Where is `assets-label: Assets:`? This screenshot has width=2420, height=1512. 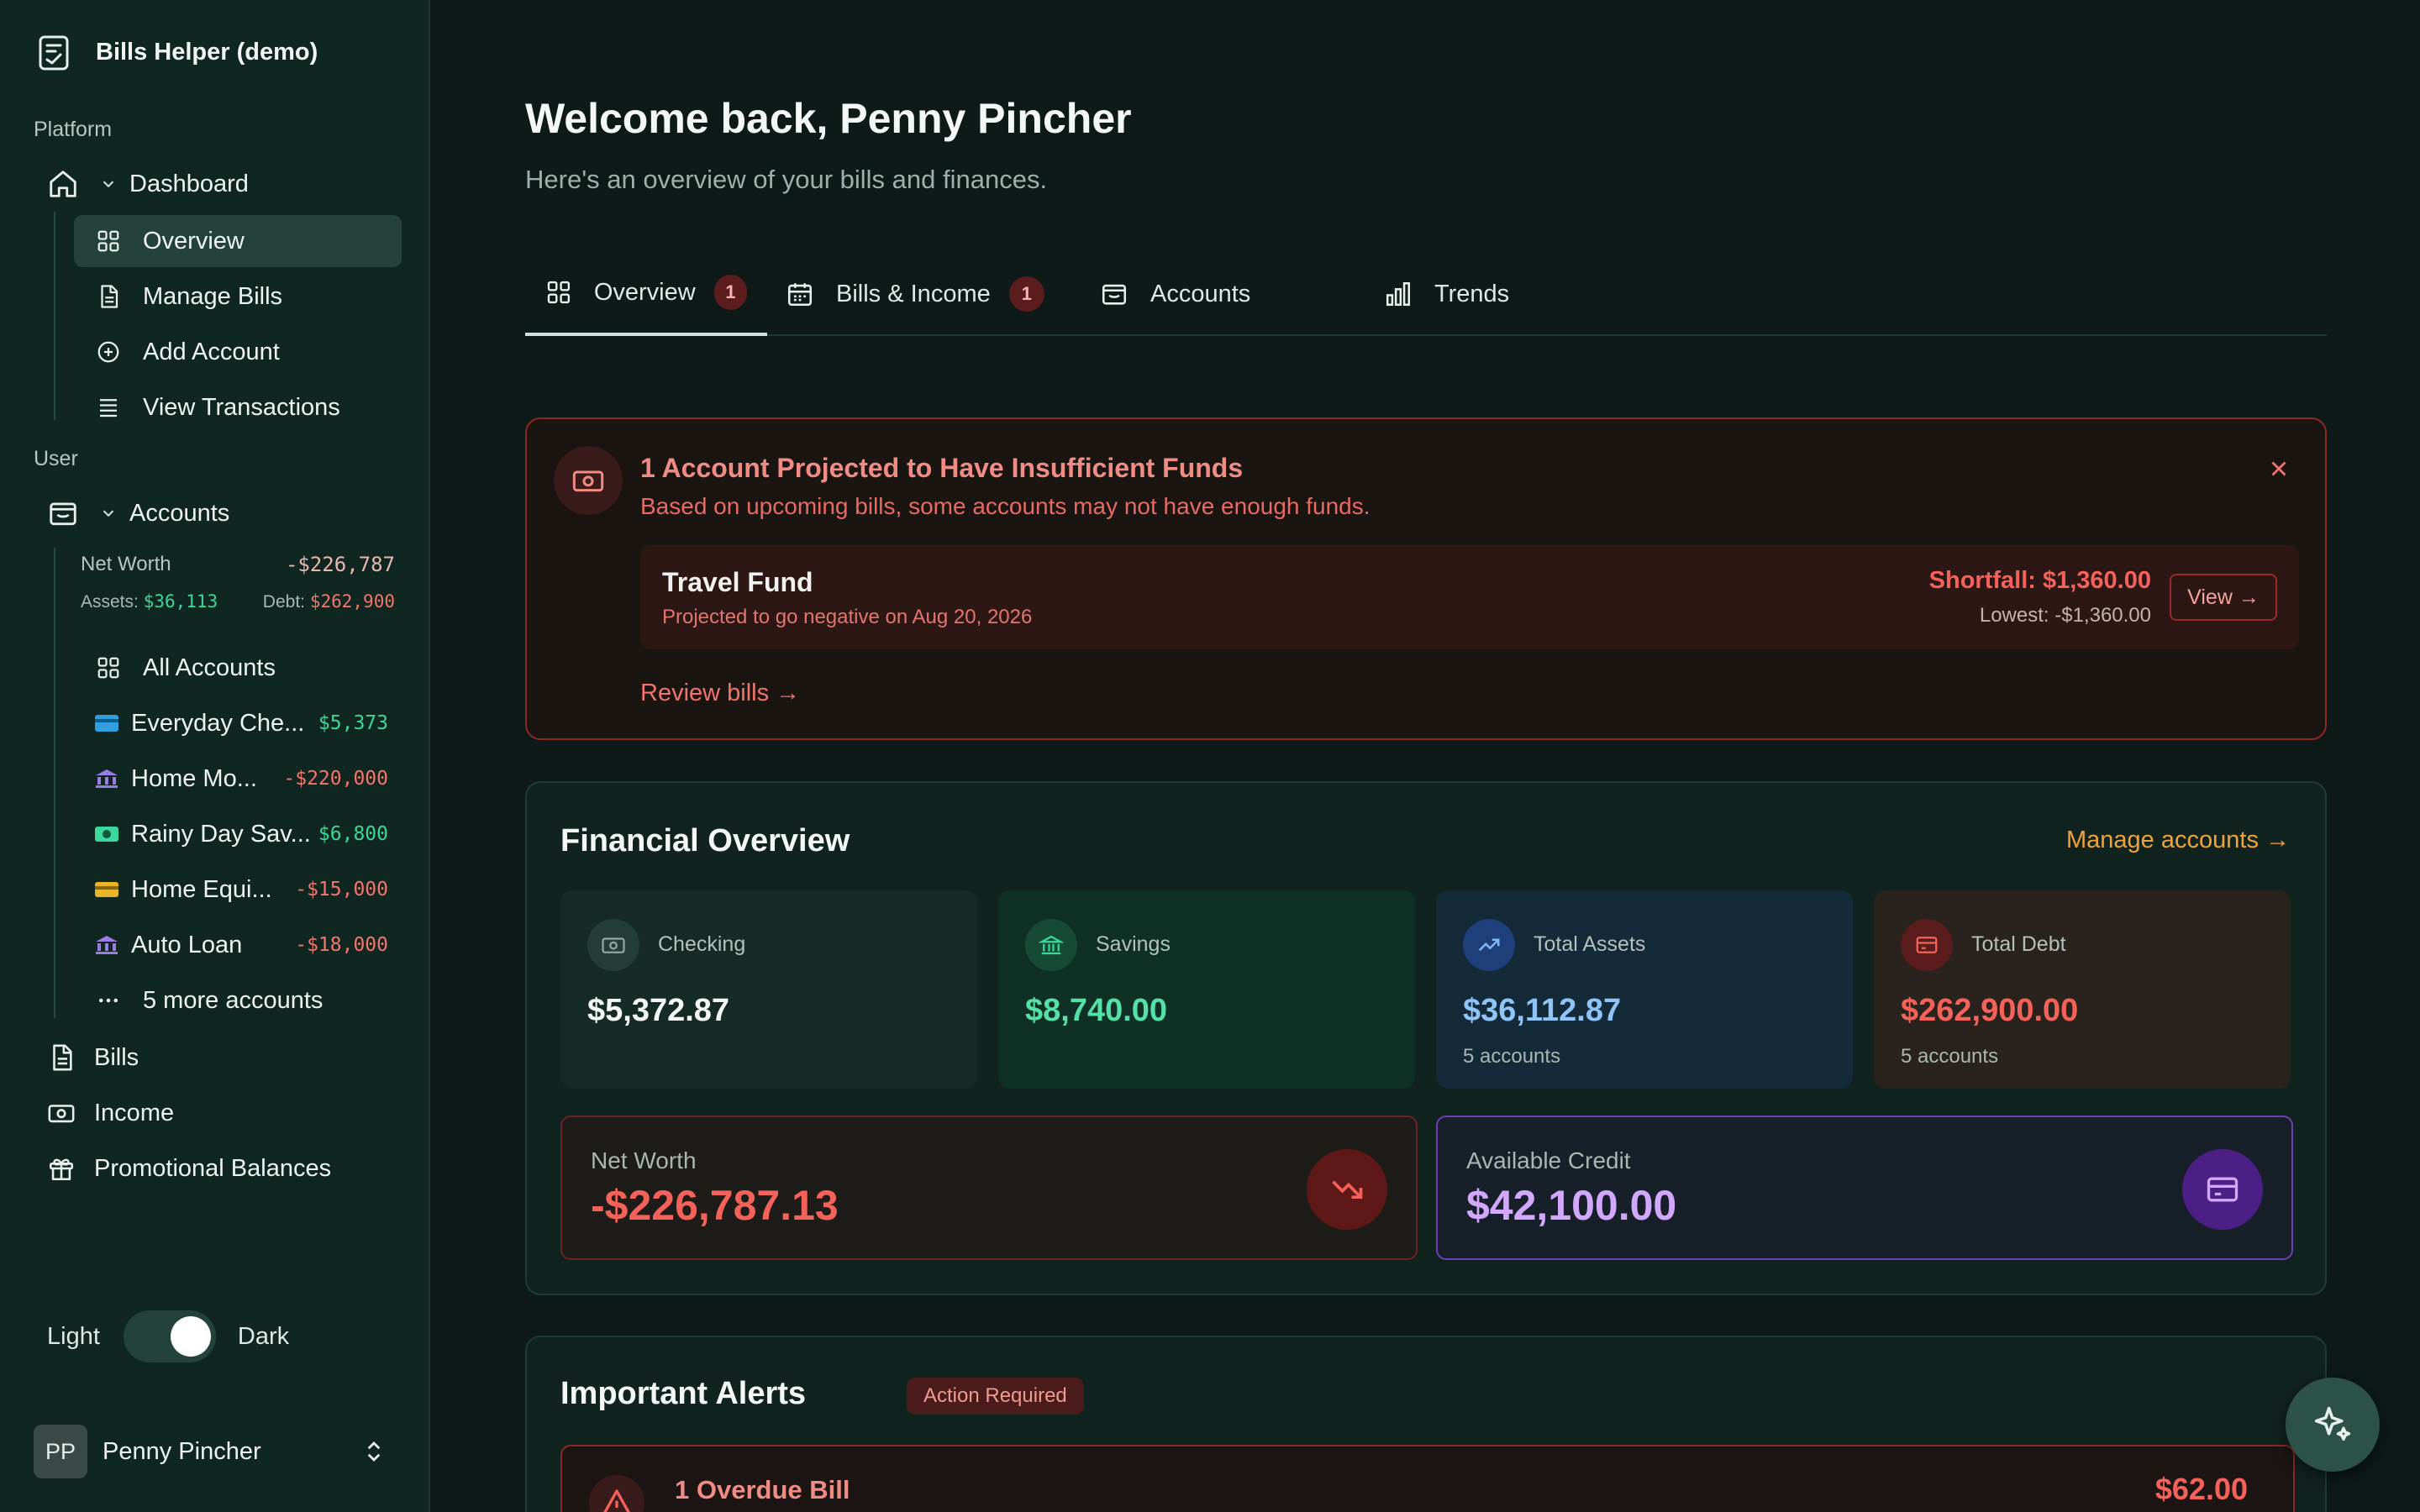 assets-label: Assets: is located at coordinates (110, 602).